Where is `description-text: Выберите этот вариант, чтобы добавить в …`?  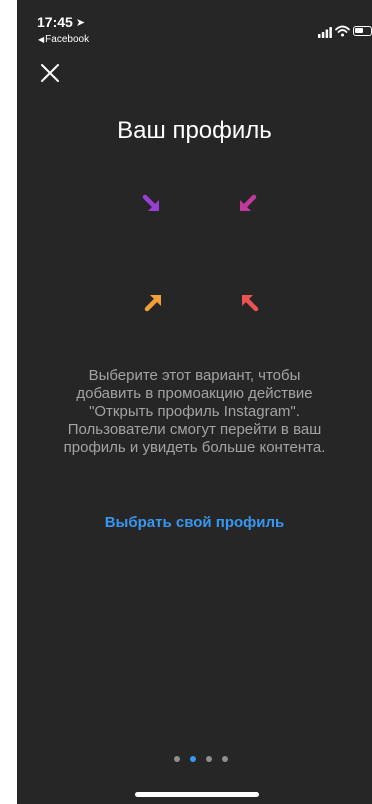 description-text: Выберите этот вариант, чтобы добавить в … is located at coordinates (194, 412).